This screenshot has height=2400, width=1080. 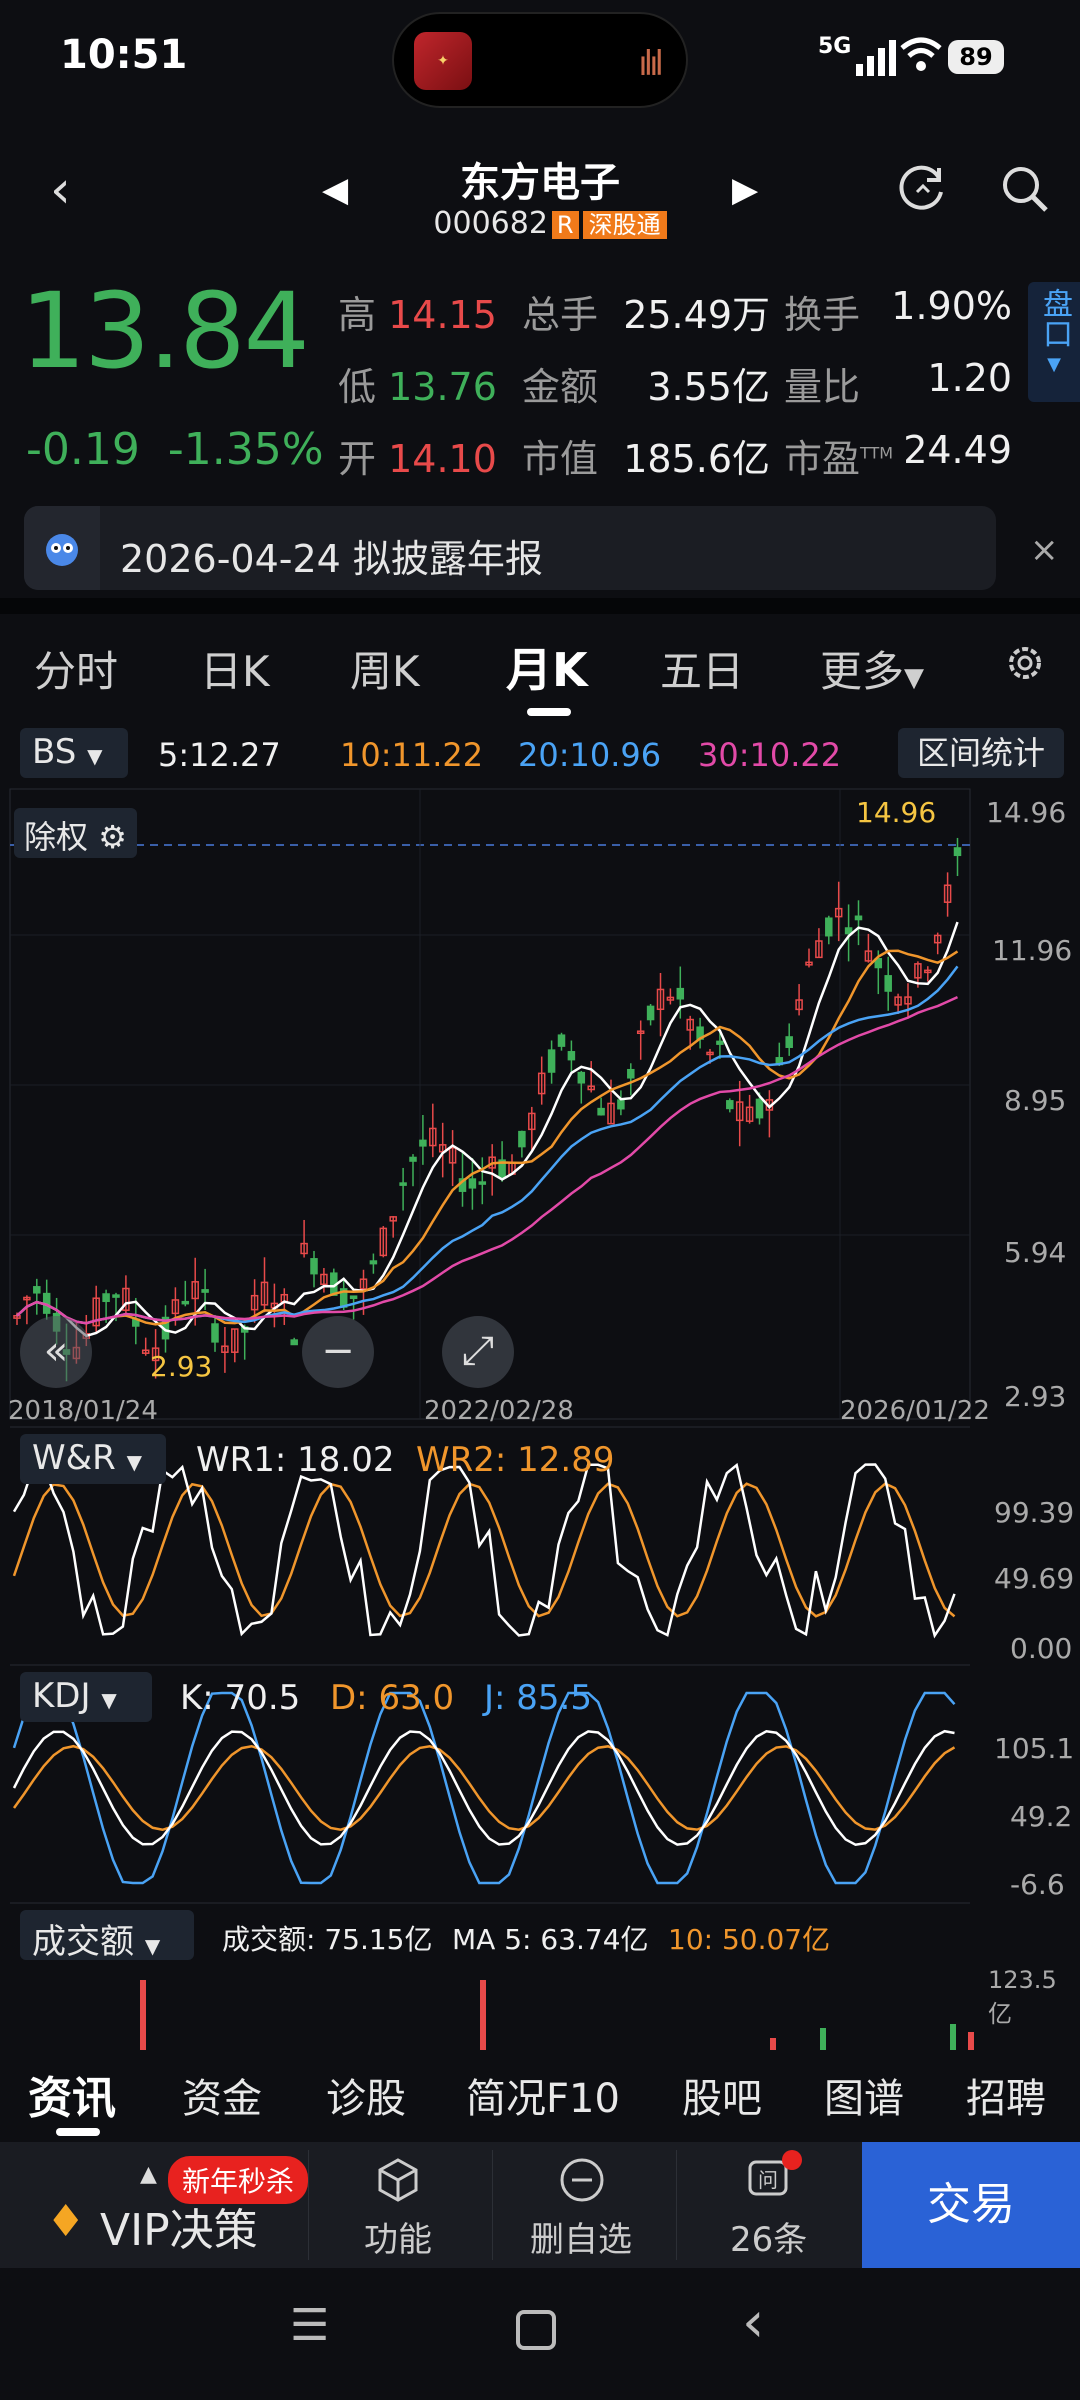 What do you see at coordinates (835, 46) in the screenshot?
I see `network-label: 5G` at bounding box center [835, 46].